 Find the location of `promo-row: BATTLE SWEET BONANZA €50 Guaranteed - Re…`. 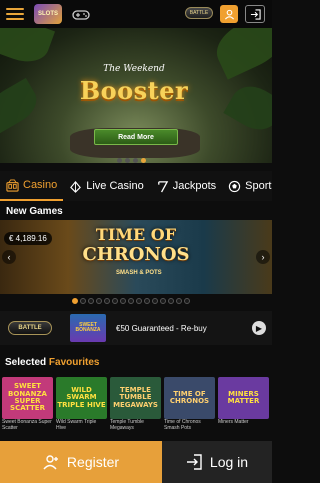

promo-row: BATTLE SWEET BONANZA €50 Guaranteed - Re… is located at coordinates (136, 328).